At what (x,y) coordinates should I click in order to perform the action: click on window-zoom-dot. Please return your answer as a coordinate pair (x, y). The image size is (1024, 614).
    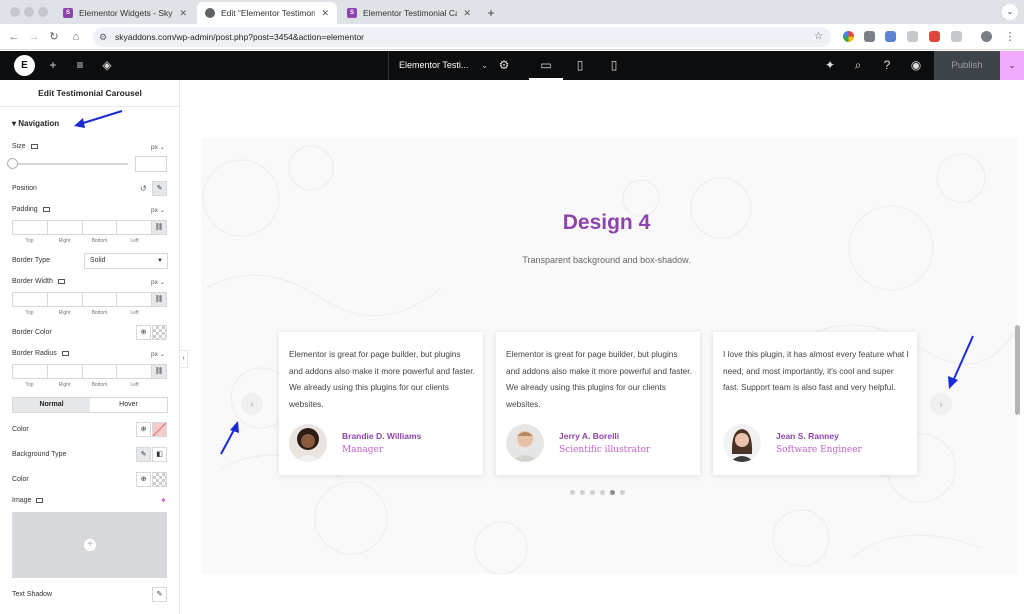
    Looking at the image, I should click on (43, 12).